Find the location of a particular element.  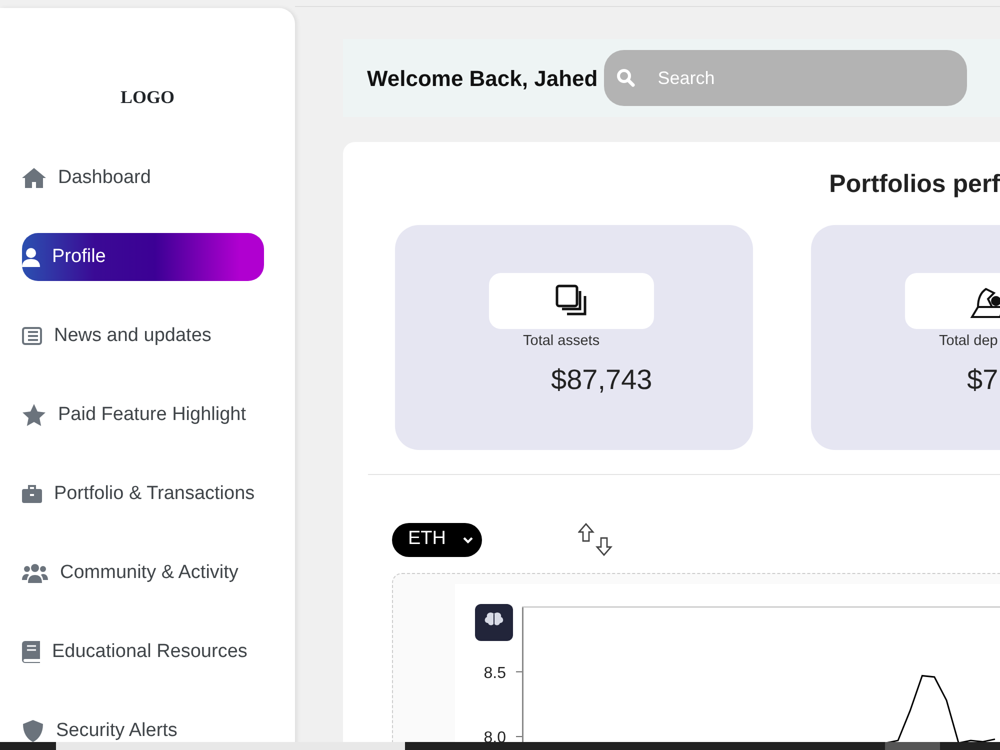

briefcase-icon is located at coordinates (32, 494).